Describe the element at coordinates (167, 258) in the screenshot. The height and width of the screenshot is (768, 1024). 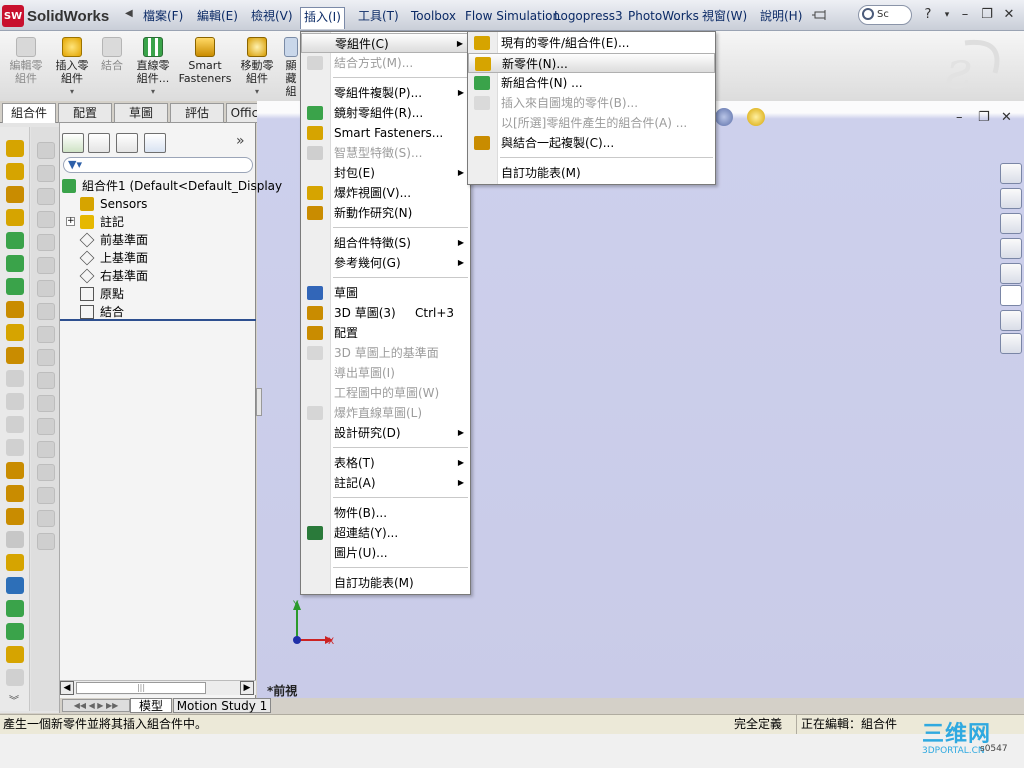
I see `tree-item: 上基準面` at that location.